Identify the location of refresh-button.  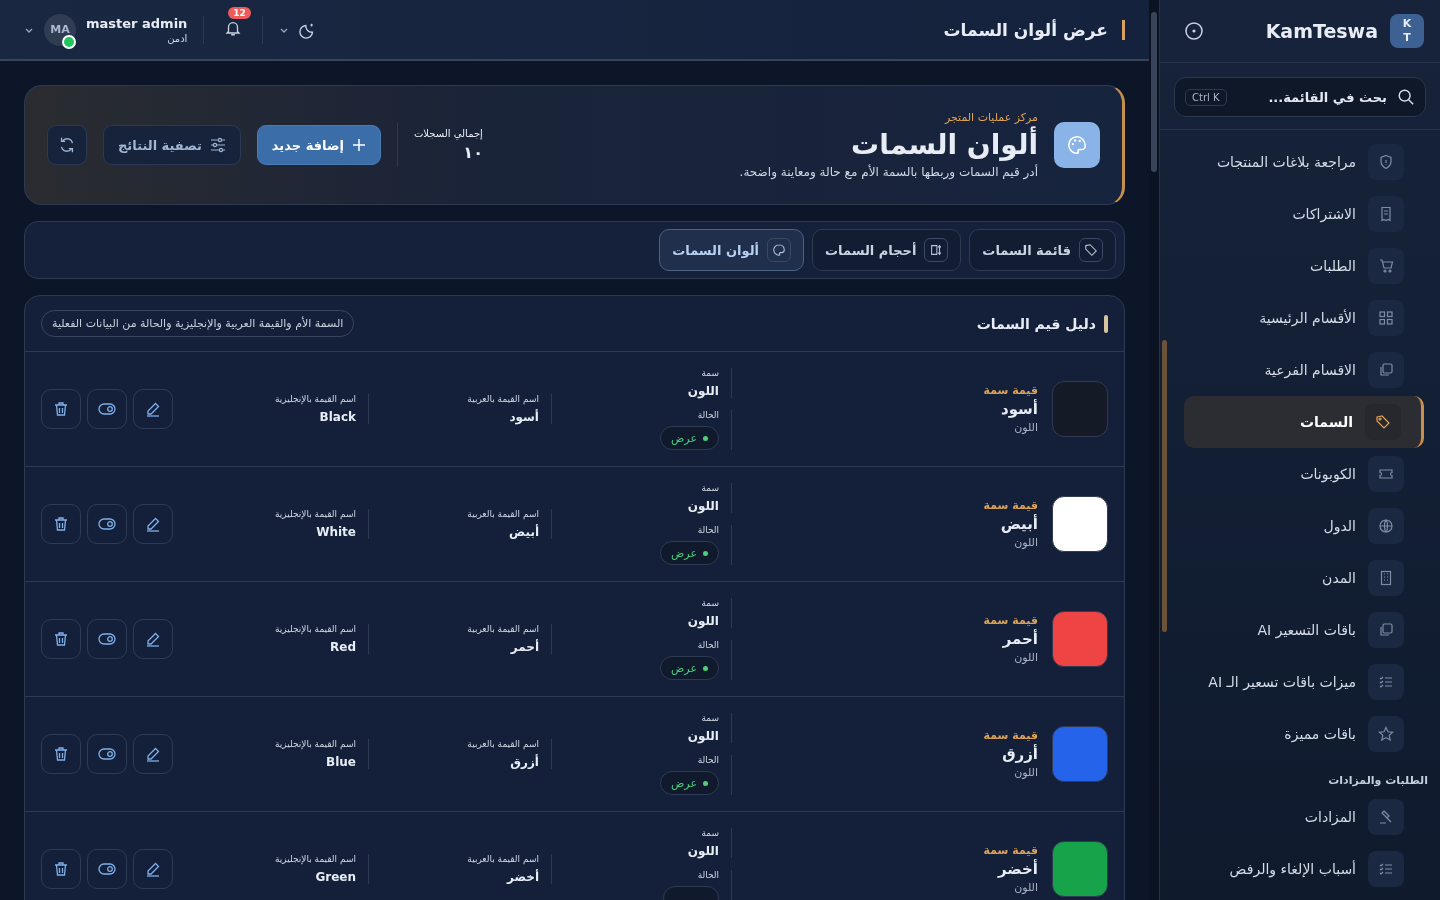
(67, 145).